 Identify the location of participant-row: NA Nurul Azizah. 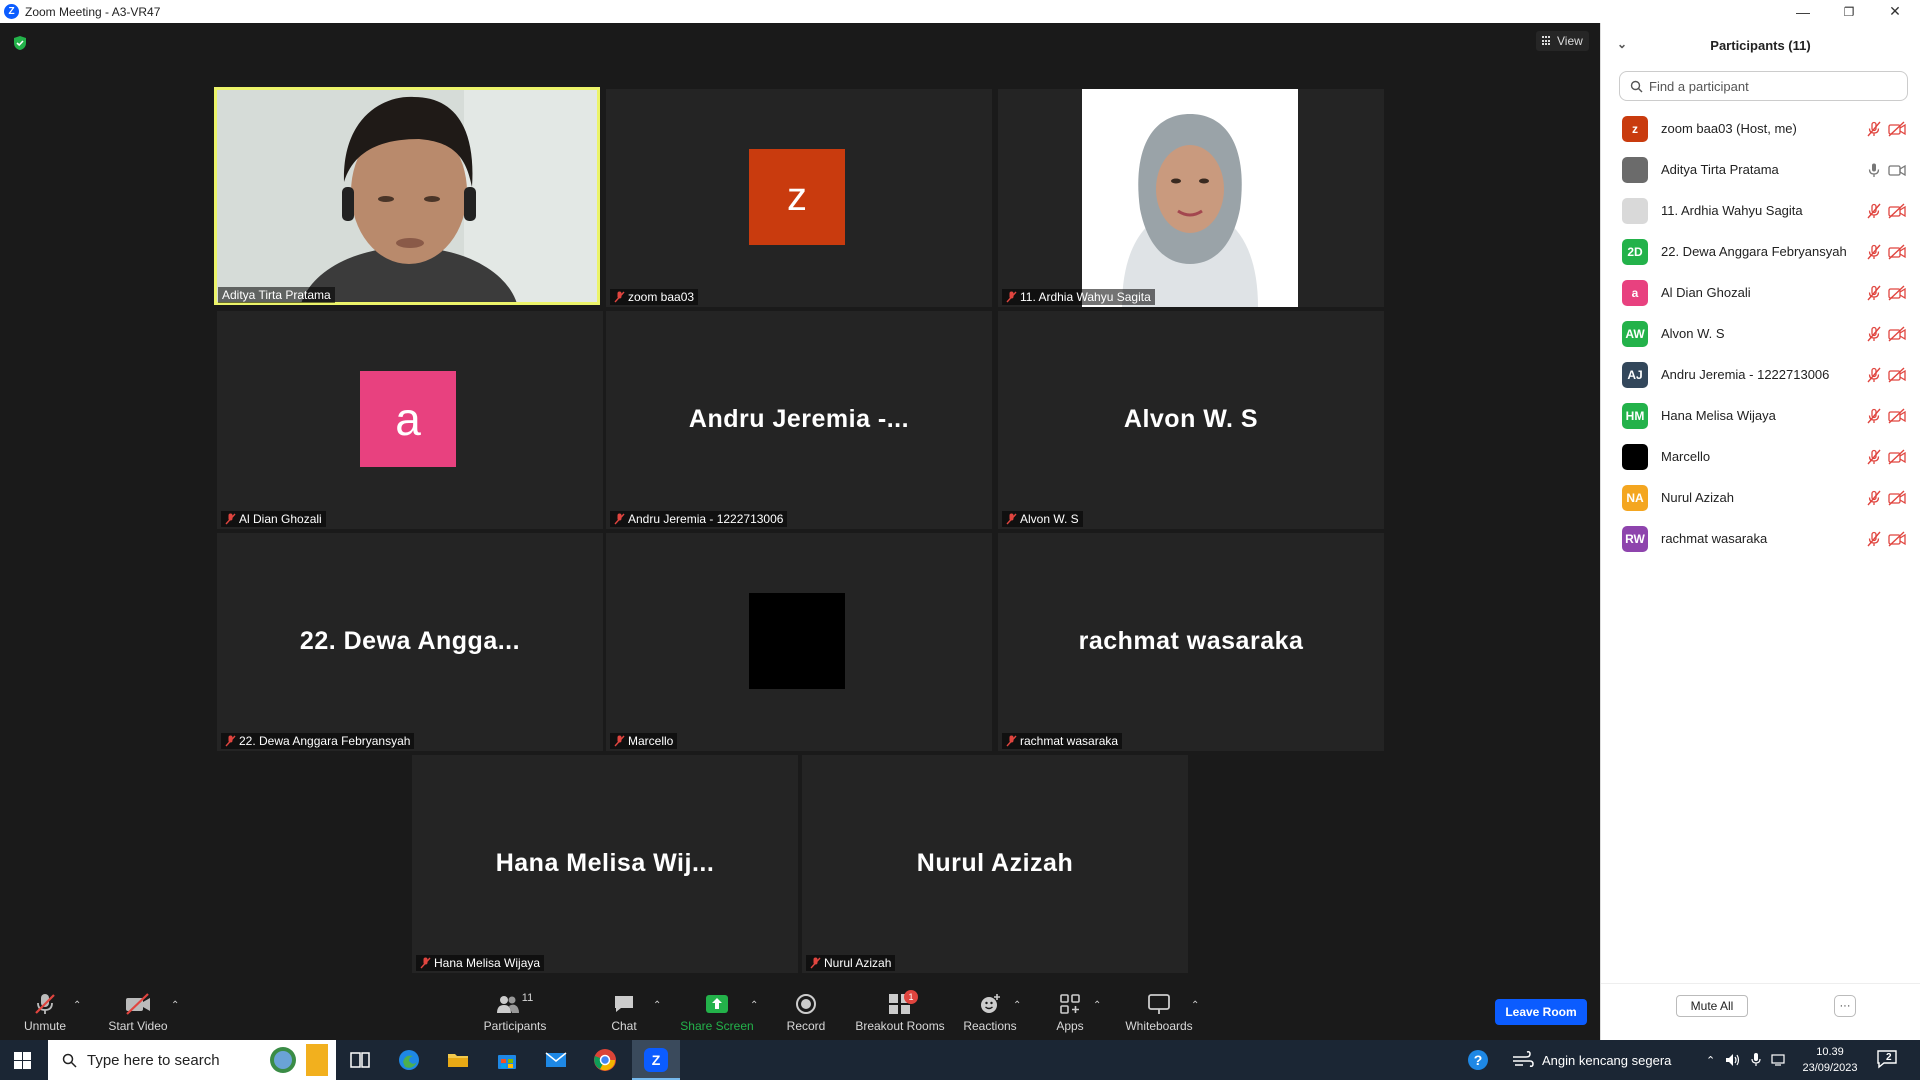
(1760, 497).